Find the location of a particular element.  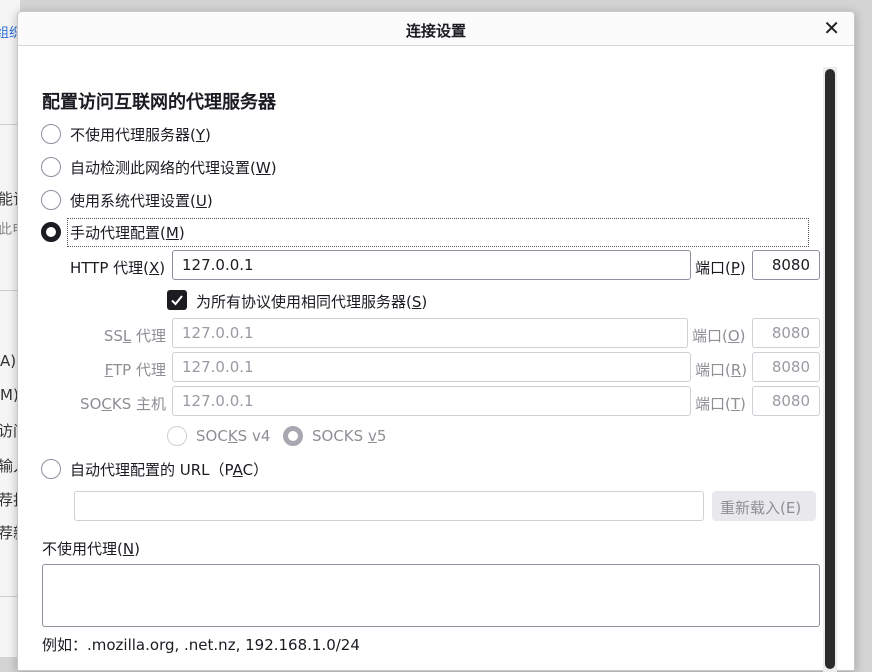

ssl-proxy-input: 127.0.0.1 is located at coordinates (430, 333).